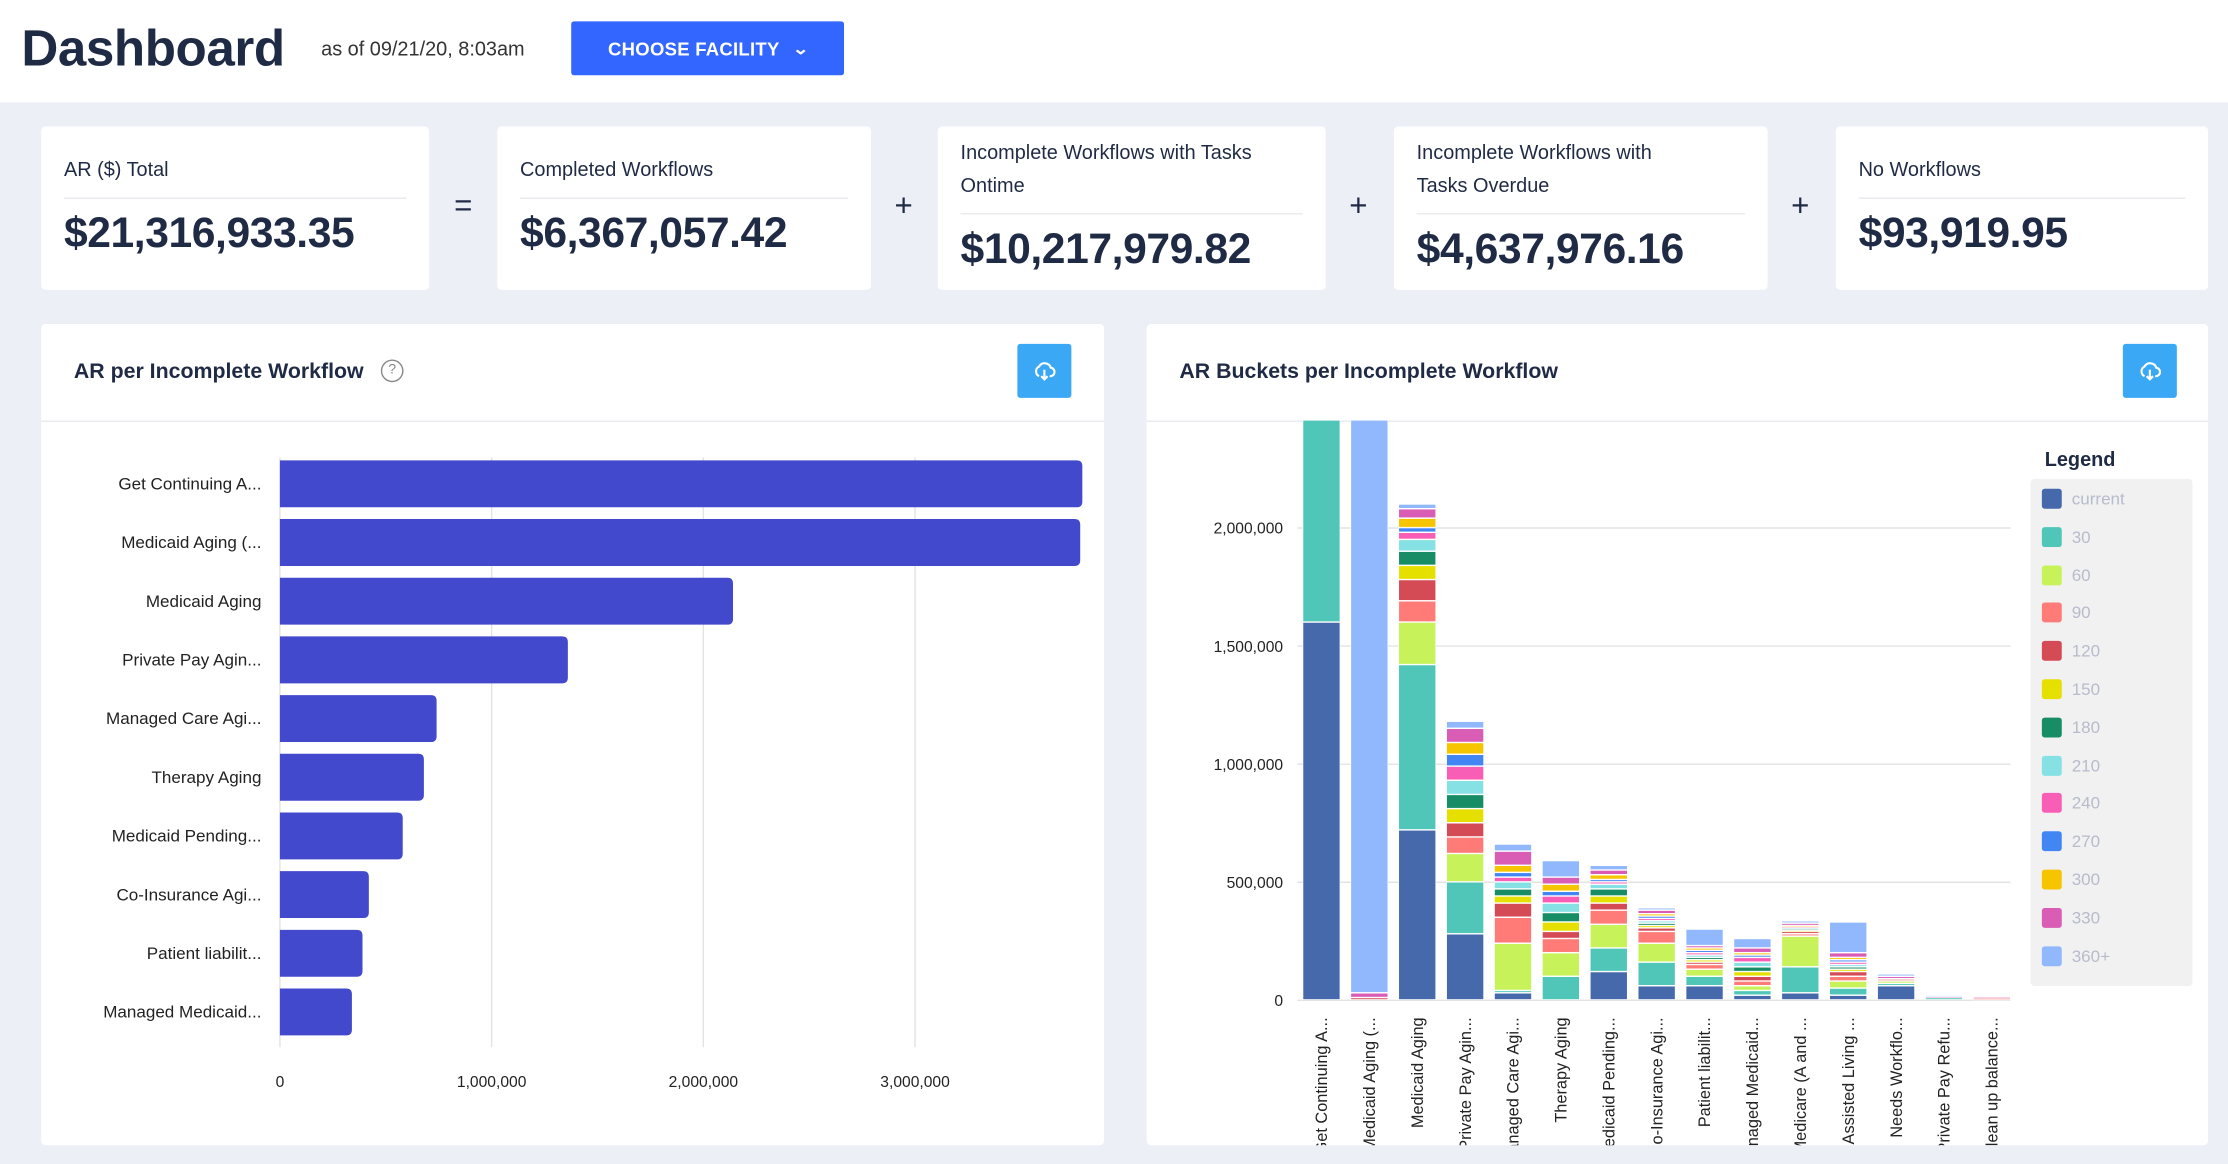 The height and width of the screenshot is (1164, 2228). I want to click on legend-item: 330, so click(2071, 917).